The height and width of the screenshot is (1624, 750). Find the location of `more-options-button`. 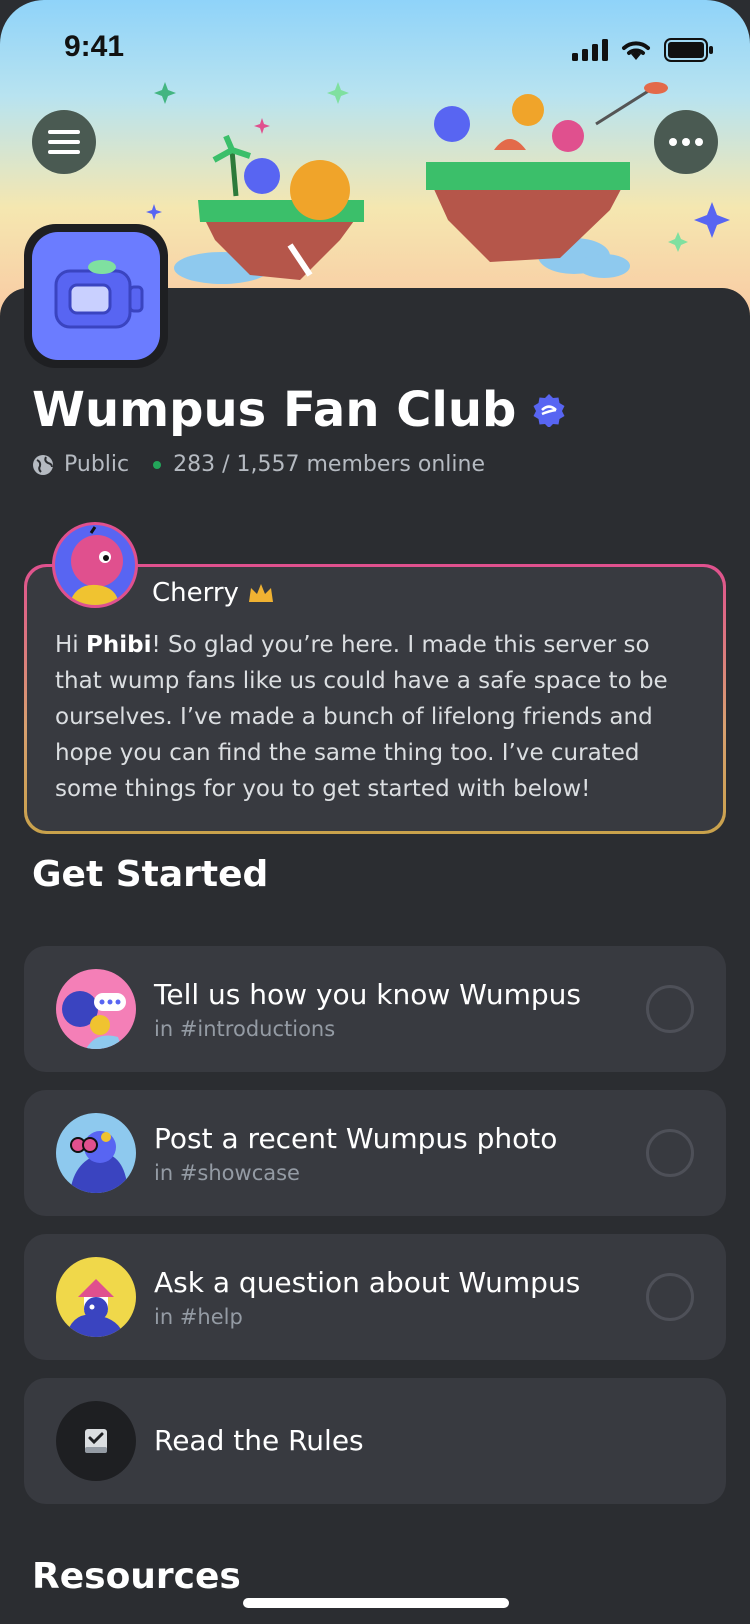

more-options-button is located at coordinates (686, 142).